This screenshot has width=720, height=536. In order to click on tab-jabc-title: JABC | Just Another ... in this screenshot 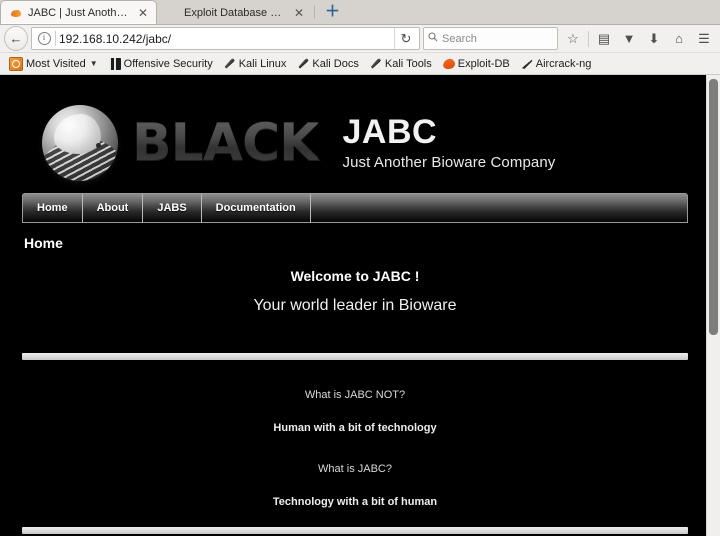, I will do `click(79, 12)`.